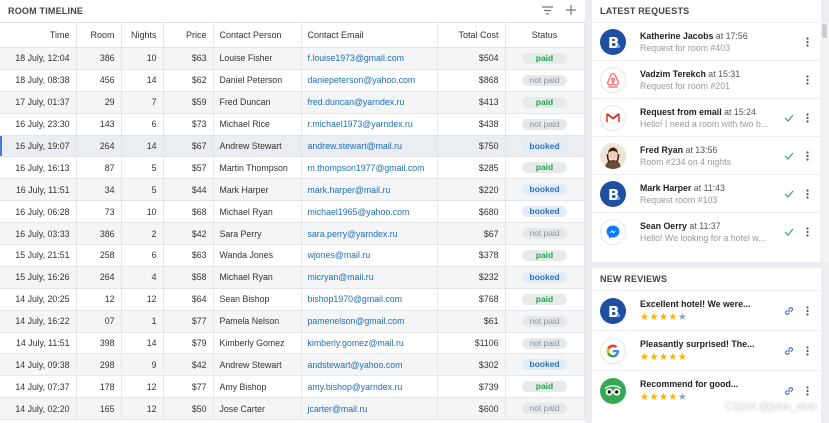 The width and height of the screenshot is (829, 423). I want to click on watermark: CSDN @john_dwh, so click(771, 407).